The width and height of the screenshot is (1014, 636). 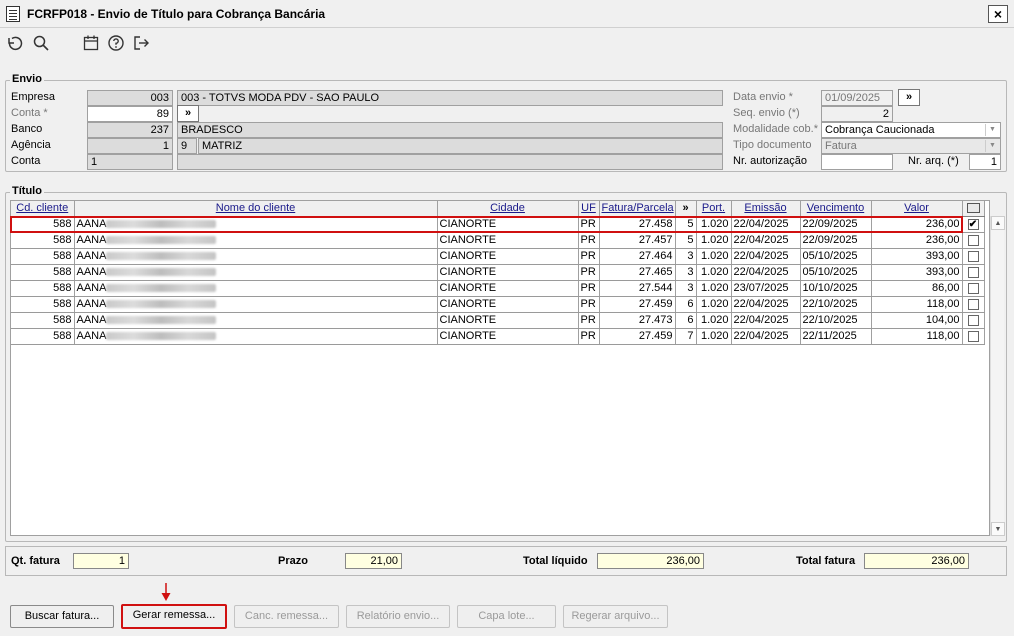 I want to click on document-icon, so click(x=13, y=14).